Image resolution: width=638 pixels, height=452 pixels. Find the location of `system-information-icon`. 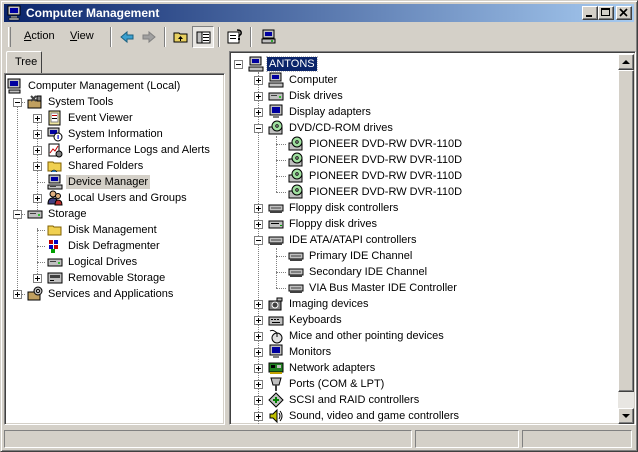

system-information-icon is located at coordinates (55, 134).